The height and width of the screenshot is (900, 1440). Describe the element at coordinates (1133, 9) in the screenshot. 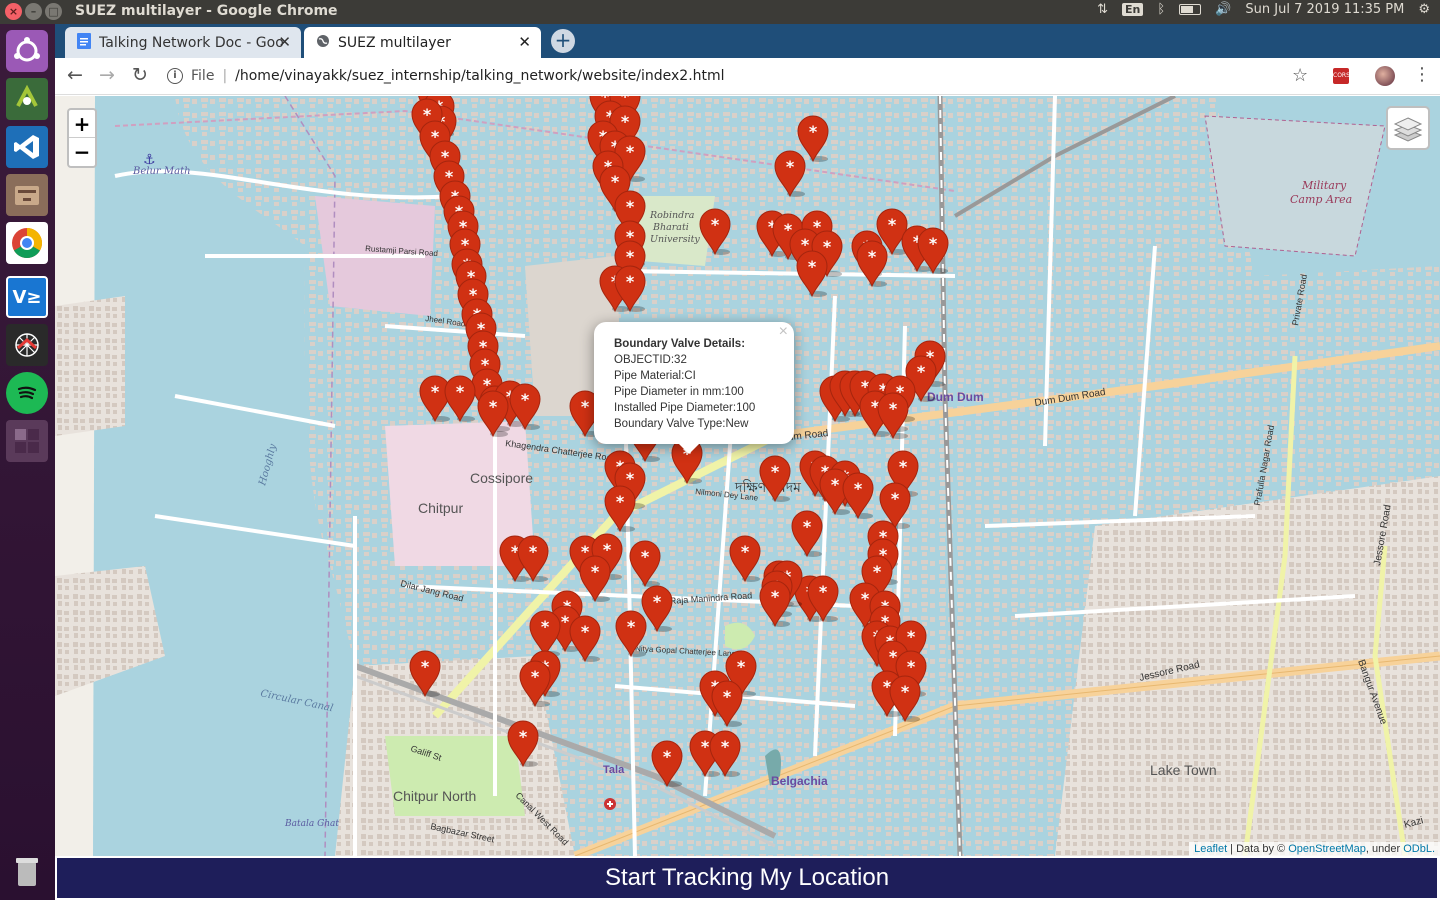

I see `keyboard-language: En` at that location.